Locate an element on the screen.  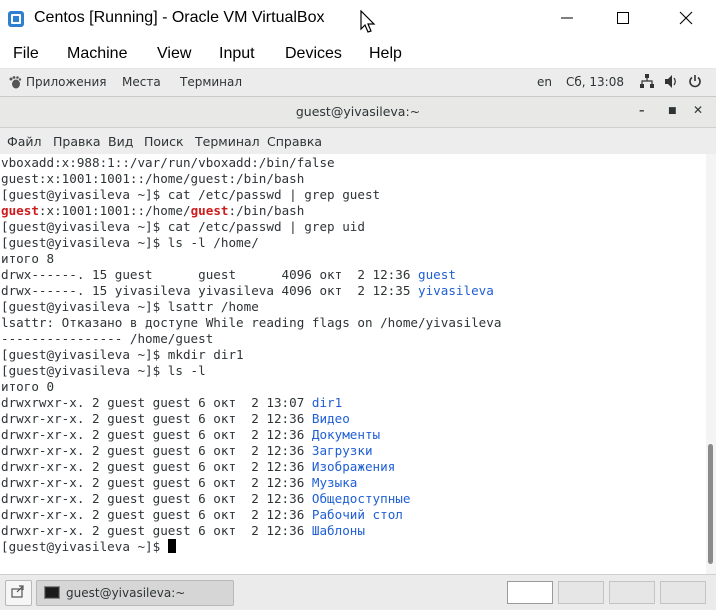
menu-machine: Machine is located at coordinates (97, 54).